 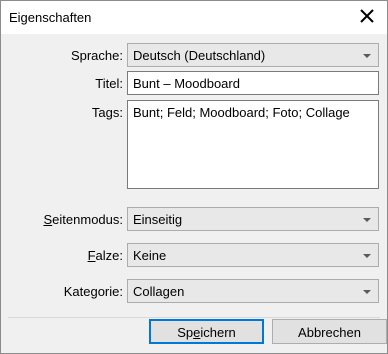 I want to click on page-mode-value: Einseitig, so click(x=158, y=219).